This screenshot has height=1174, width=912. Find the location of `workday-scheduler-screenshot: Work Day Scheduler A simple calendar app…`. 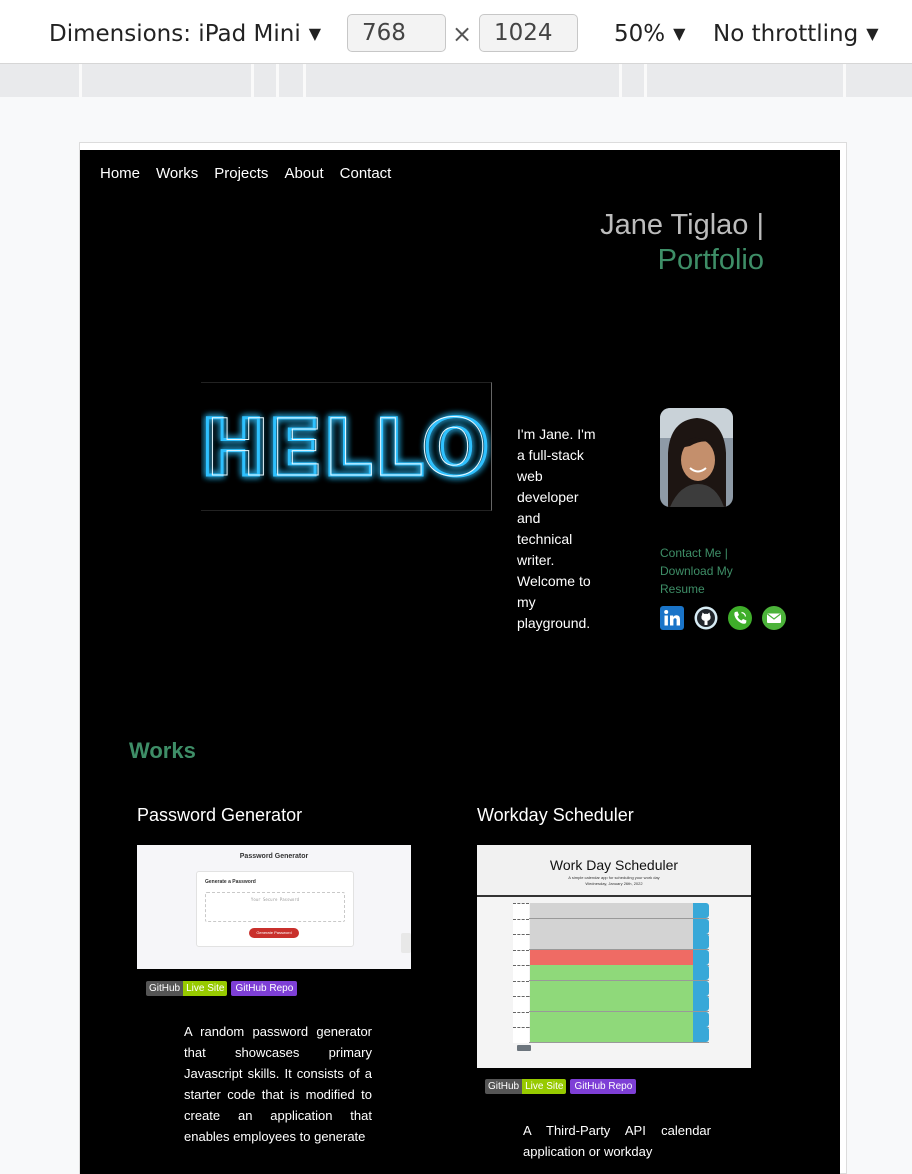

workday-scheduler-screenshot: Work Day Scheduler A simple calendar app… is located at coordinates (614, 956).